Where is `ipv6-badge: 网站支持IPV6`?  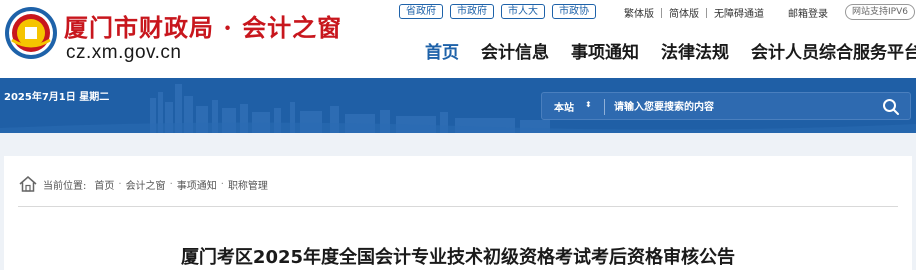 ipv6-badge: 网站支持IPV6 is located at coordinates (880, 12).